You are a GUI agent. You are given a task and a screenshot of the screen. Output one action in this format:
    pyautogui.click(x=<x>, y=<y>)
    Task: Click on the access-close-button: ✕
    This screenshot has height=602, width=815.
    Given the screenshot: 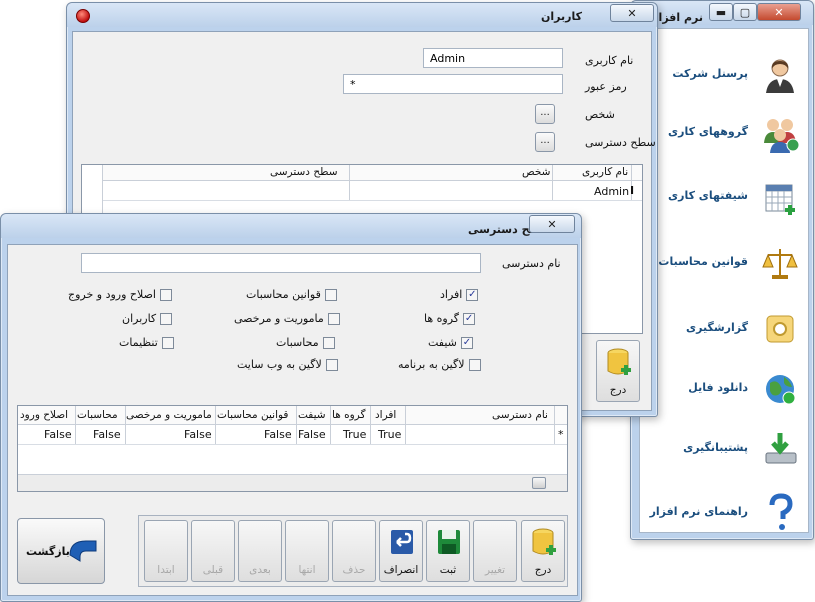 What is the action you would take?
    pyautogui.click(x=552, y=224)
    